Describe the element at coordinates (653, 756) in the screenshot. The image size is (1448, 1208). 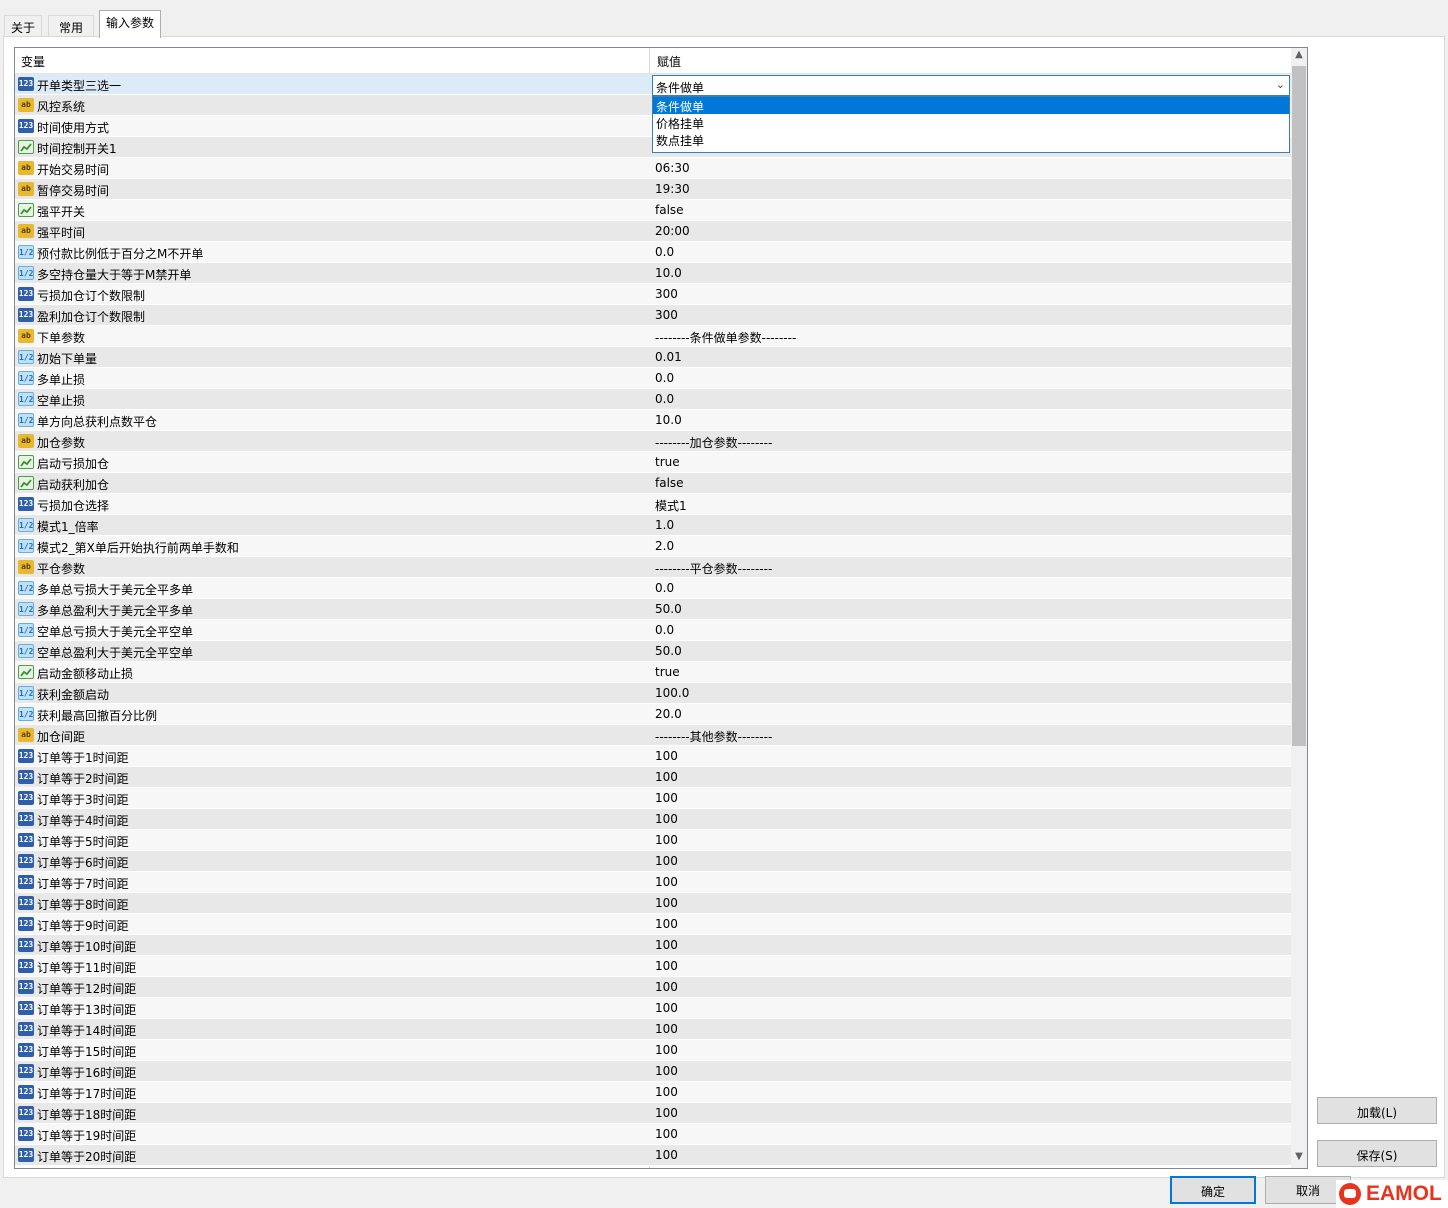
I see `param-row: 123 订单等于1时间距 100` at that location.